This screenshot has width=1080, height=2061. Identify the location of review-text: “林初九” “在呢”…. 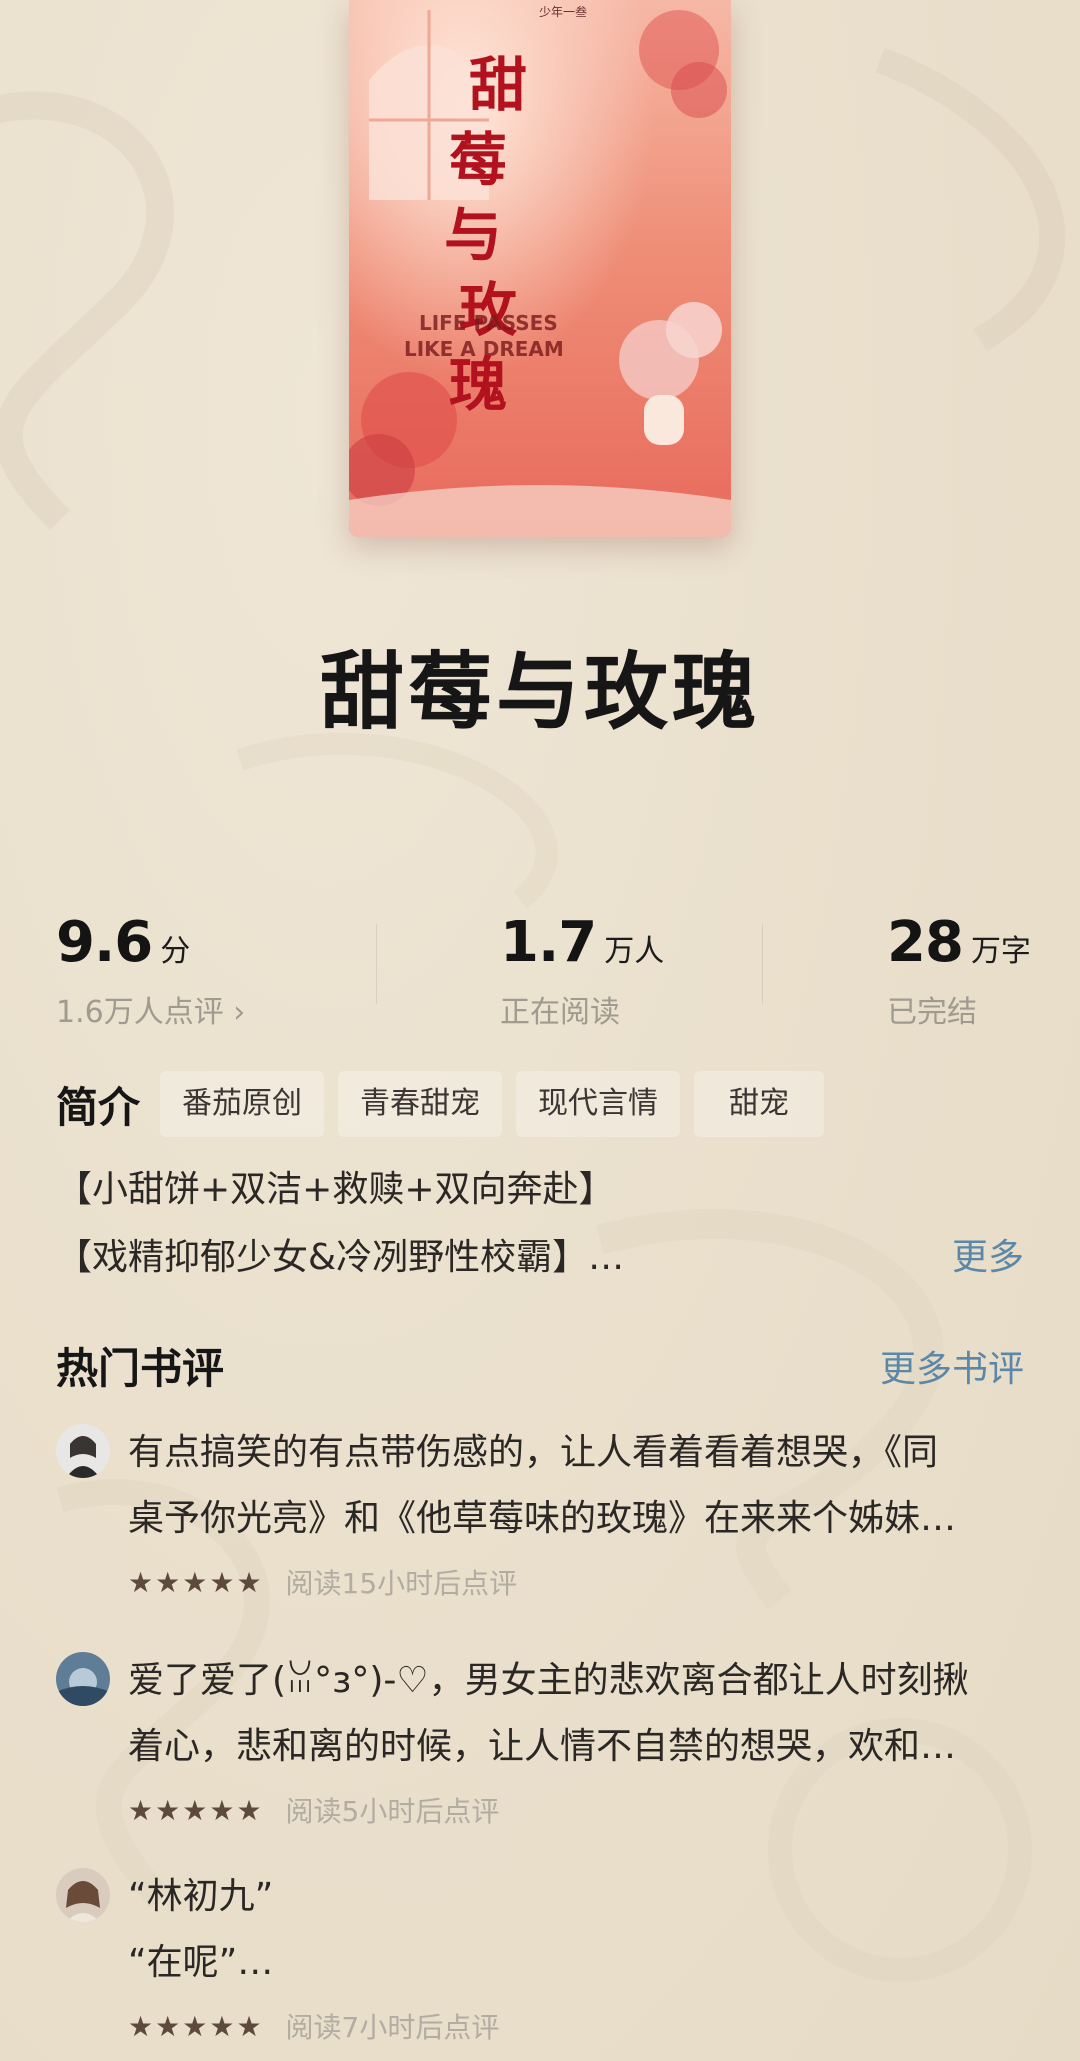
(576, 1930).